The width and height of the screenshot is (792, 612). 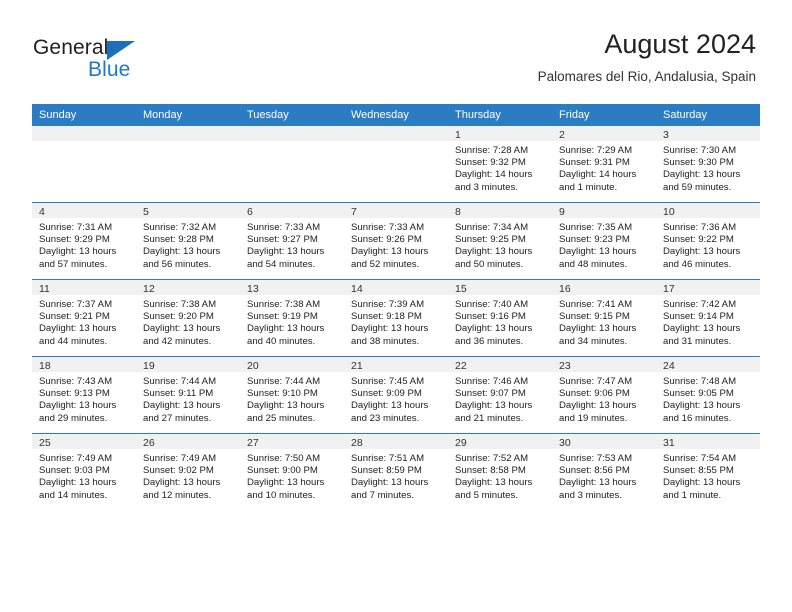 I want to click on page-title: August 2024, so click(x=680, y=44).